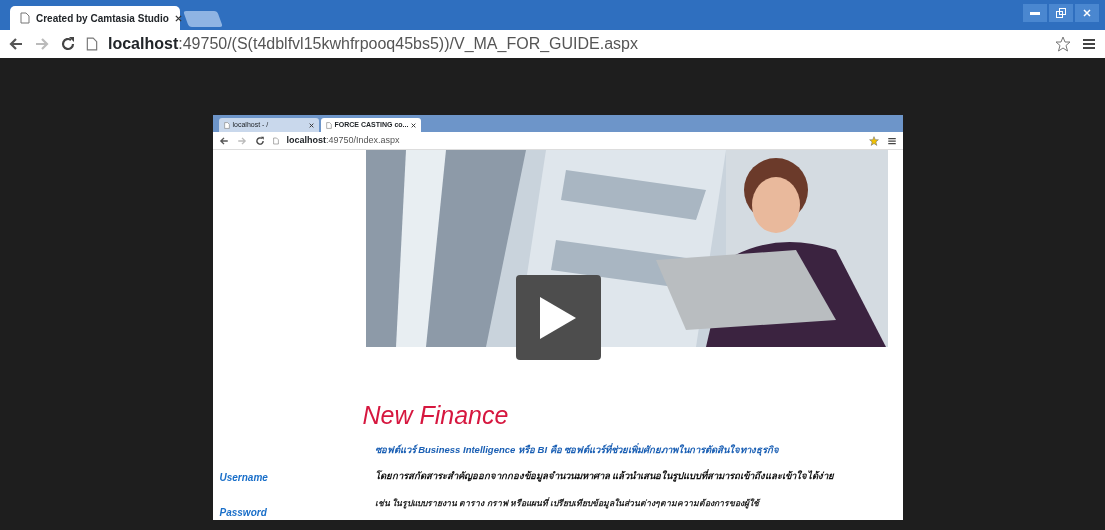  I want to click on form-label: Password, so click(243, 513).